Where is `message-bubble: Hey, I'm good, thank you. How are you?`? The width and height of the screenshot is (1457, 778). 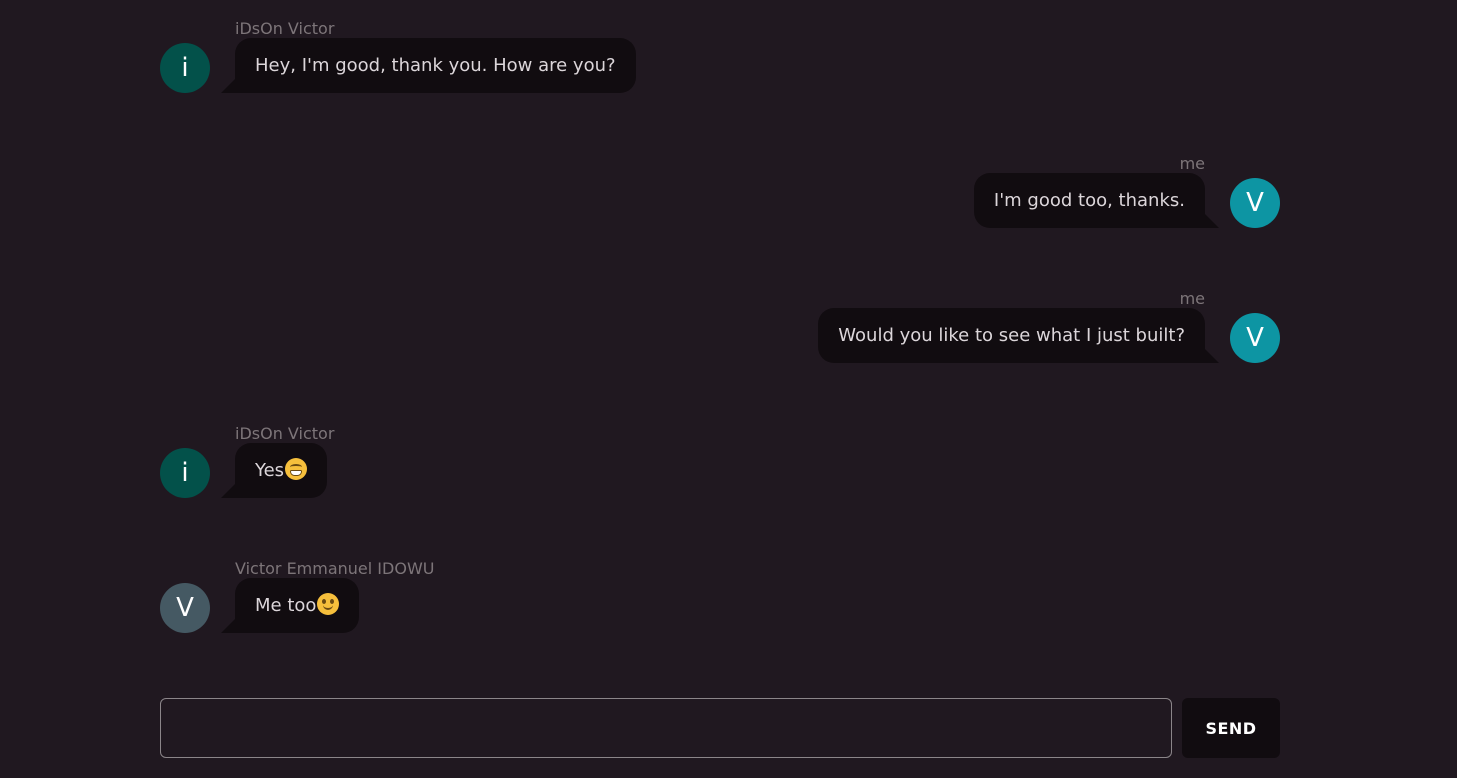
message-bubble: Hey, I'm good, thank you. How are you? is located at coordinates (428, 65).